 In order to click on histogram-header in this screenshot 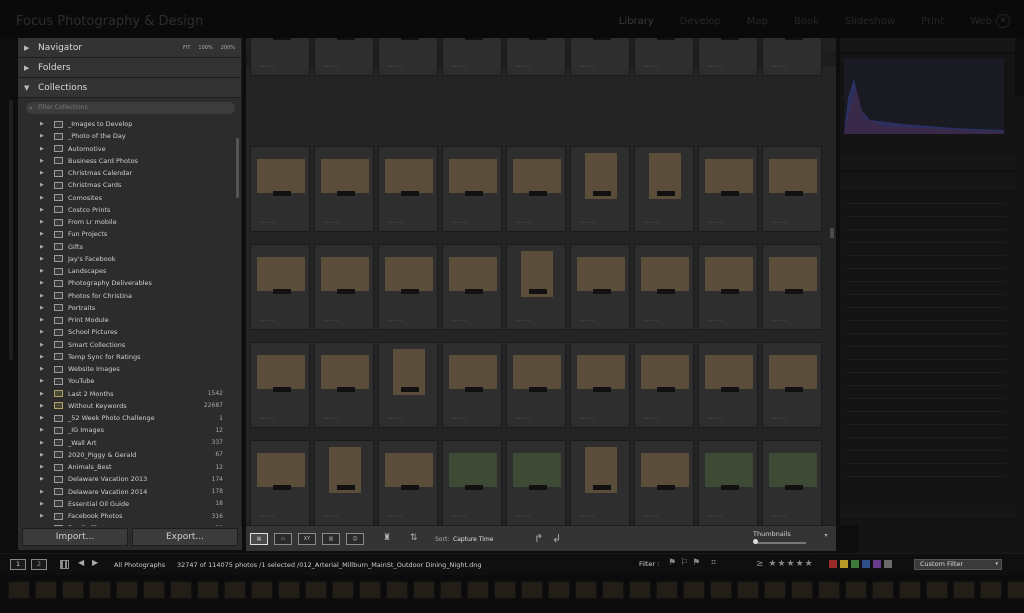, I will do `click(927, 45)`.